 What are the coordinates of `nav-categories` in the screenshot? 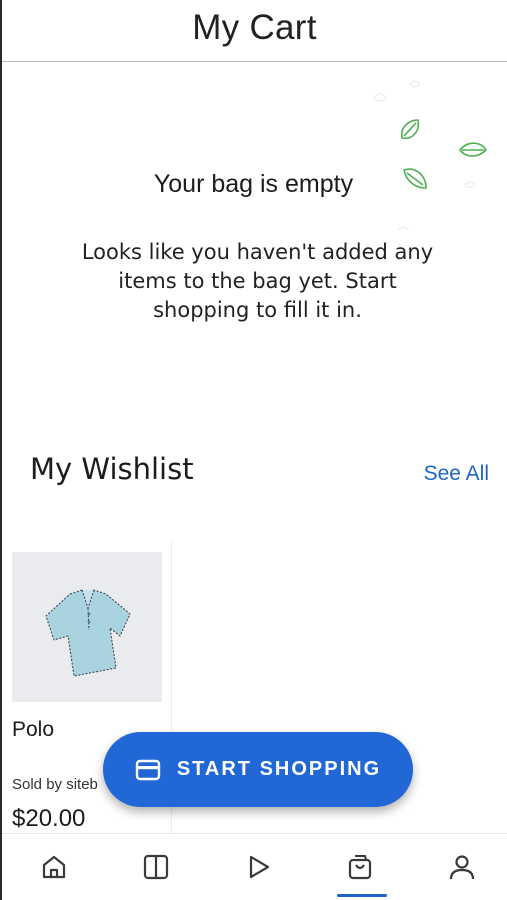 It's located at (156, 867).